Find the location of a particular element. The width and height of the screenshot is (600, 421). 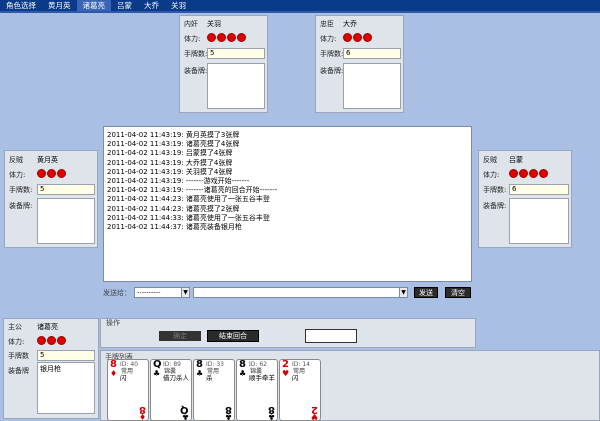

card-id: ID: 14 is located at coordinates (301, 364).